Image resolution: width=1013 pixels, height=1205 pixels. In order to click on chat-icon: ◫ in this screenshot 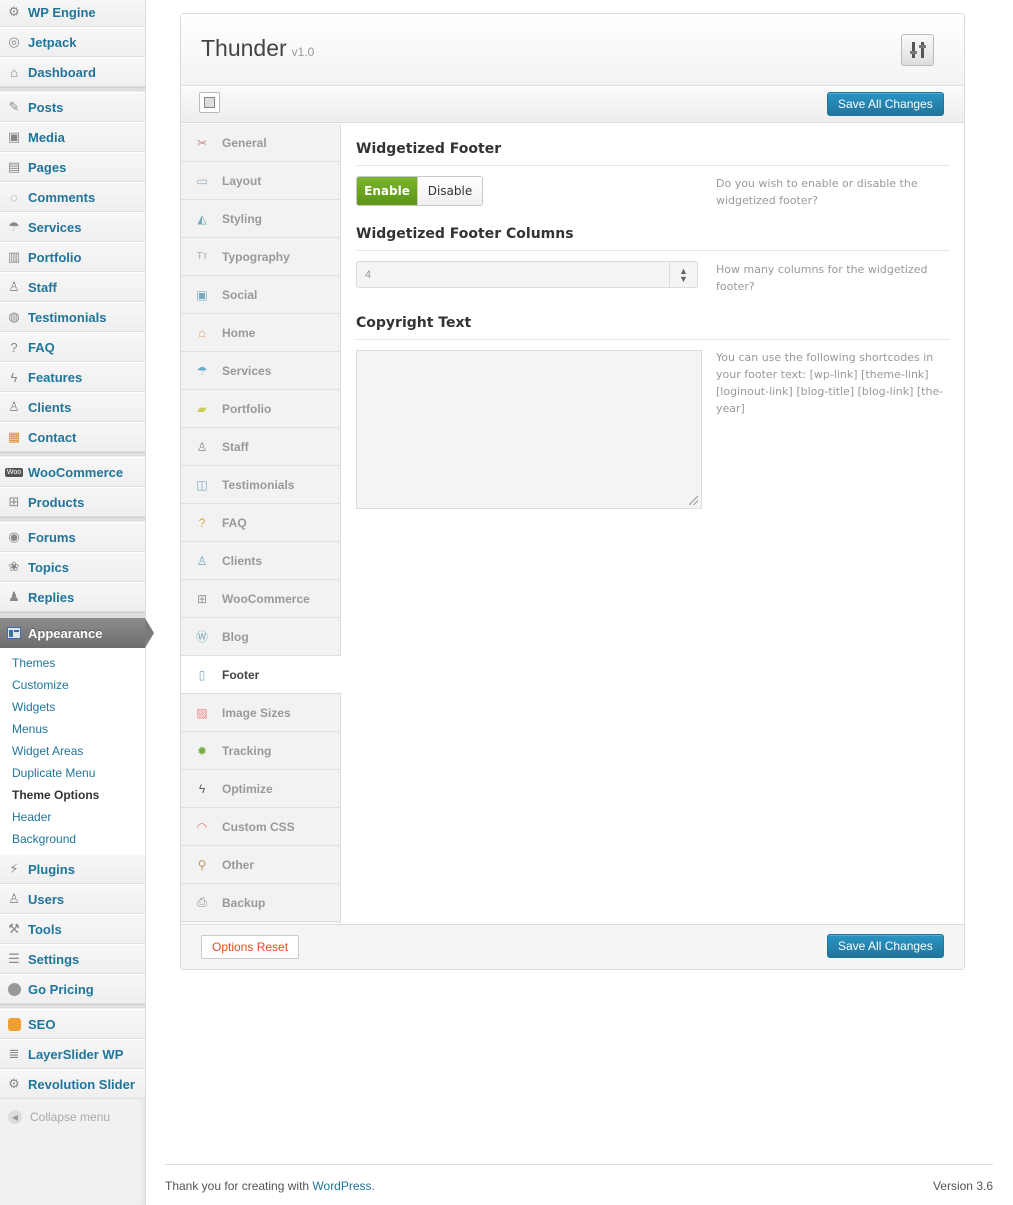, I will do `click(202, 484)`.